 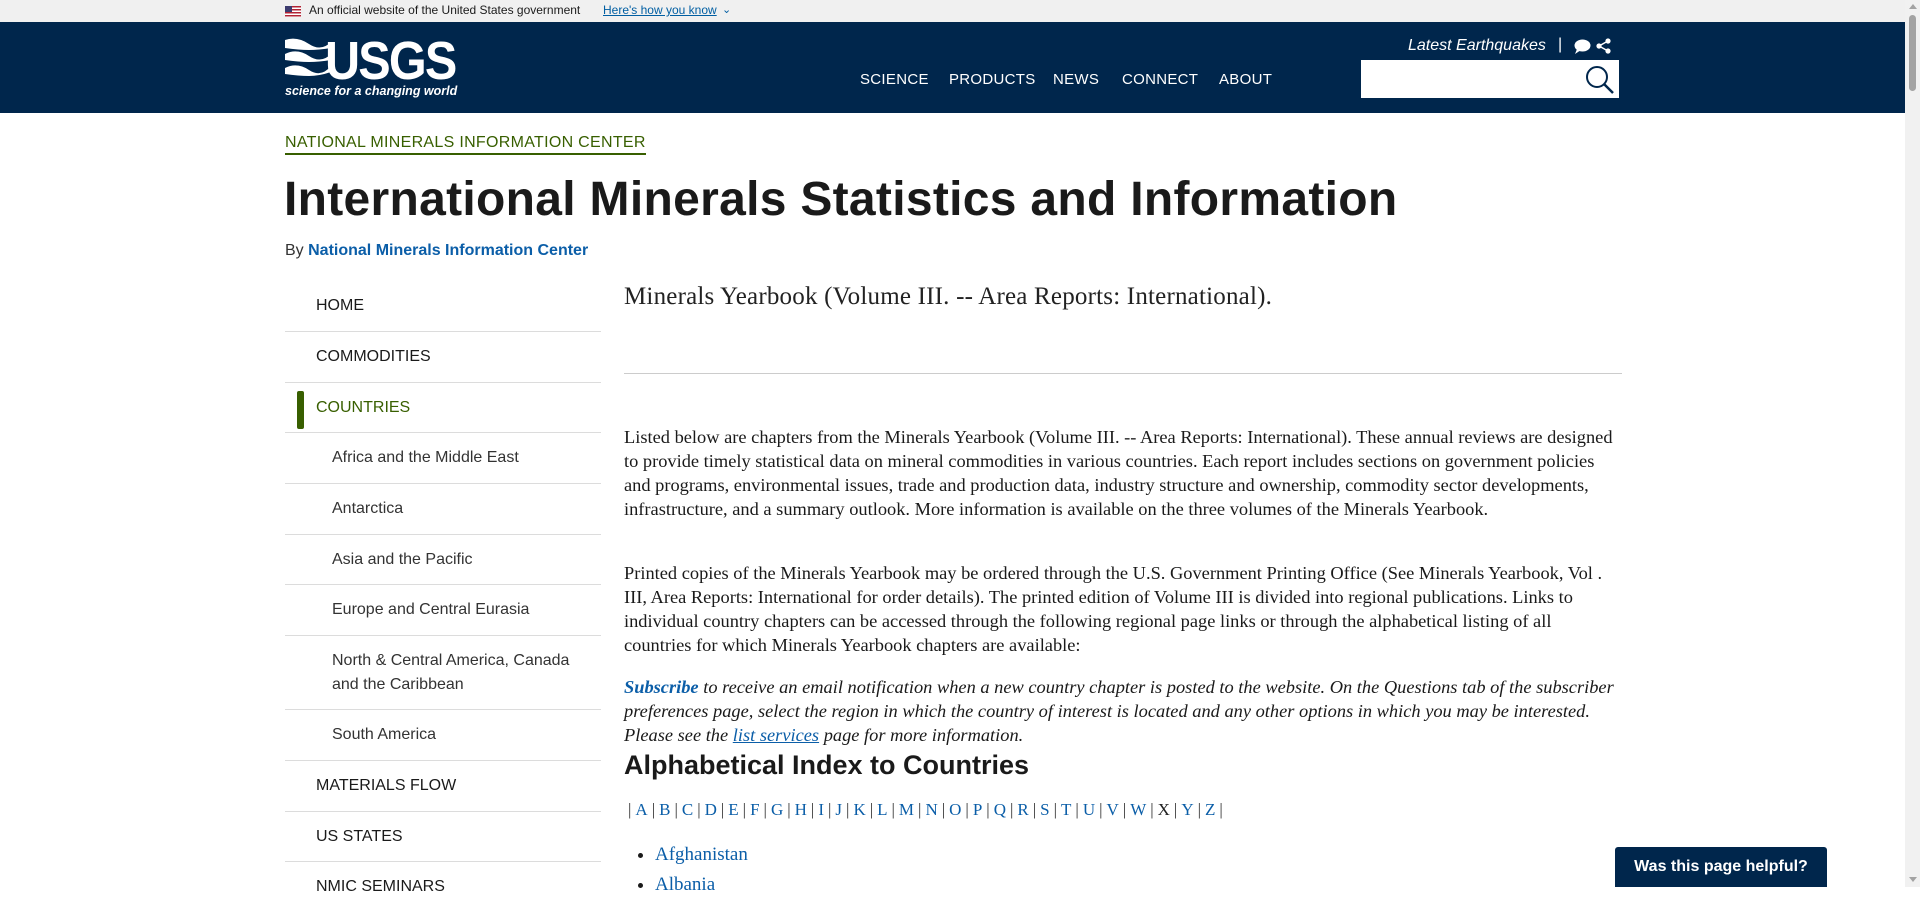 What do you see at coordinates (821, 809) in the screenshot?
I see `letter-link-i: I` at bounding box center [821, 809].